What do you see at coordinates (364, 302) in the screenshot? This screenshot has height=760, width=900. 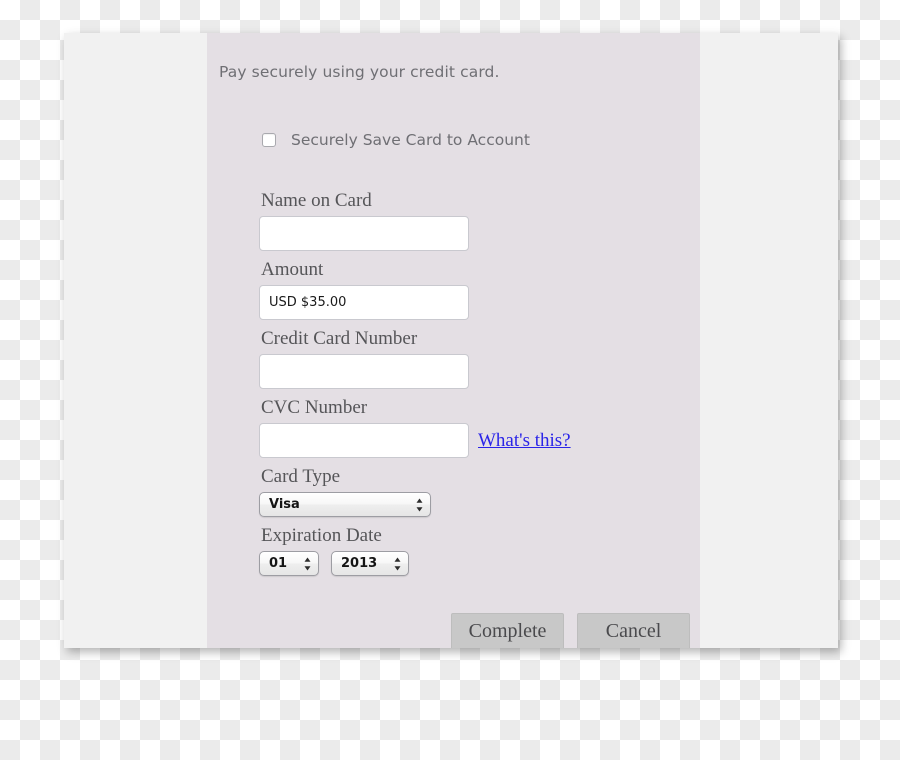 I see `amount-input` at bounding box center [364, 302].